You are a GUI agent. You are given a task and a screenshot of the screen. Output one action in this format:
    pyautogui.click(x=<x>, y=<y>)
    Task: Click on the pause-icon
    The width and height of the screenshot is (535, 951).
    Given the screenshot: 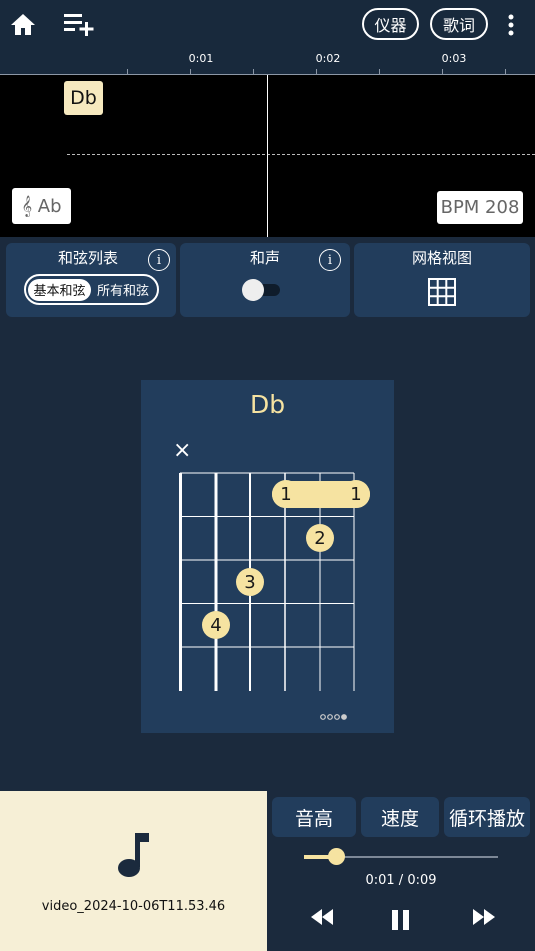 What is the action you would take?
    pyautogui.click(x=401, y=920)
    